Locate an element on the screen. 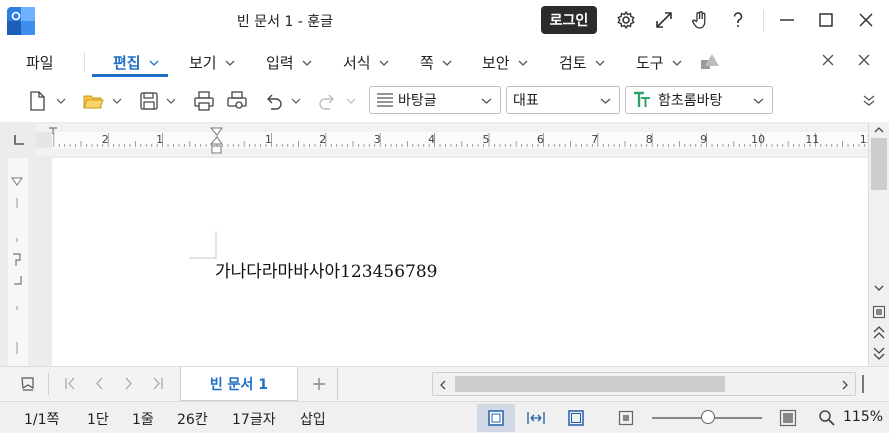  ruler-scale: 21123456789101112 is located at coordinates (455, 140).